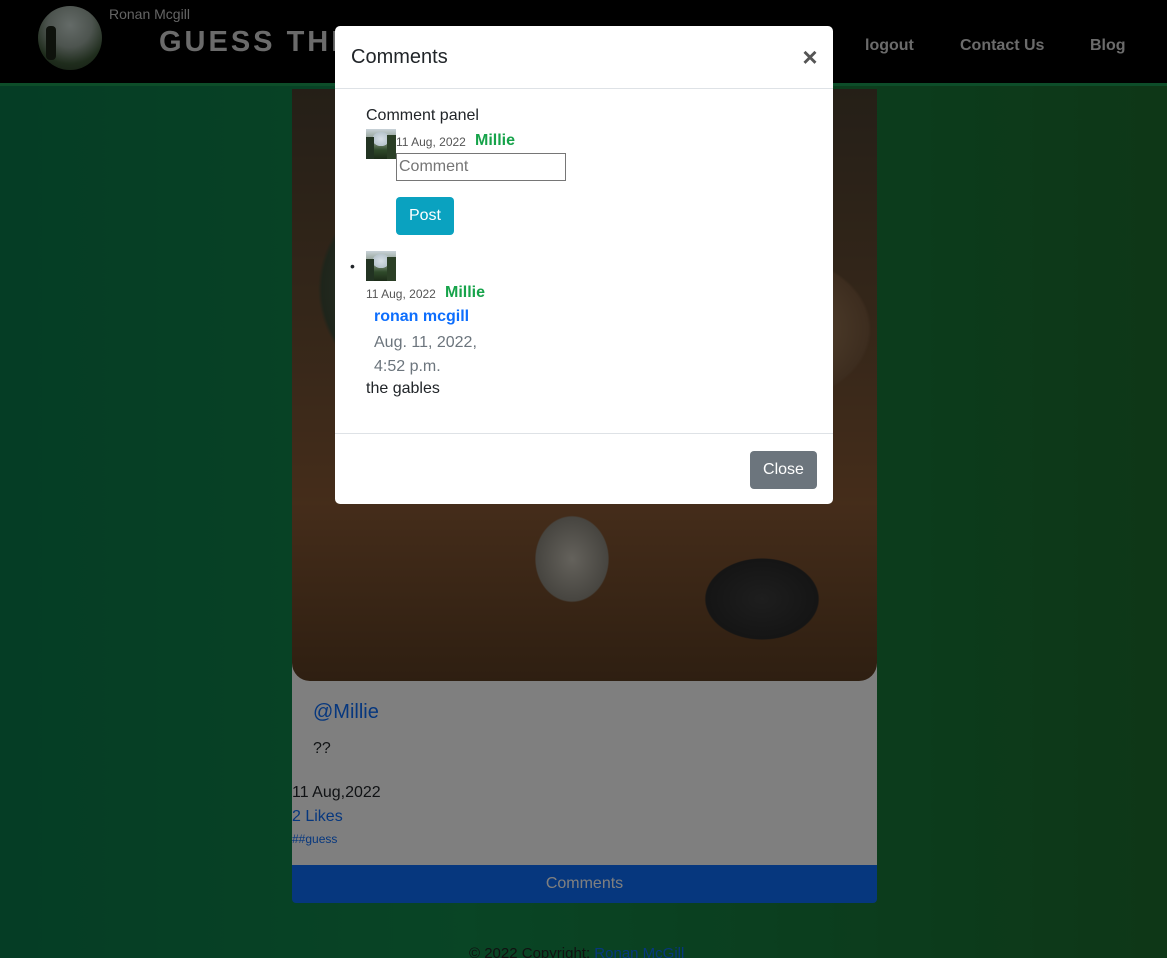 Image resolution: width=1167 pixels, height=958 pixels. I want to click on comment-body: the gables, so click(403, 388).